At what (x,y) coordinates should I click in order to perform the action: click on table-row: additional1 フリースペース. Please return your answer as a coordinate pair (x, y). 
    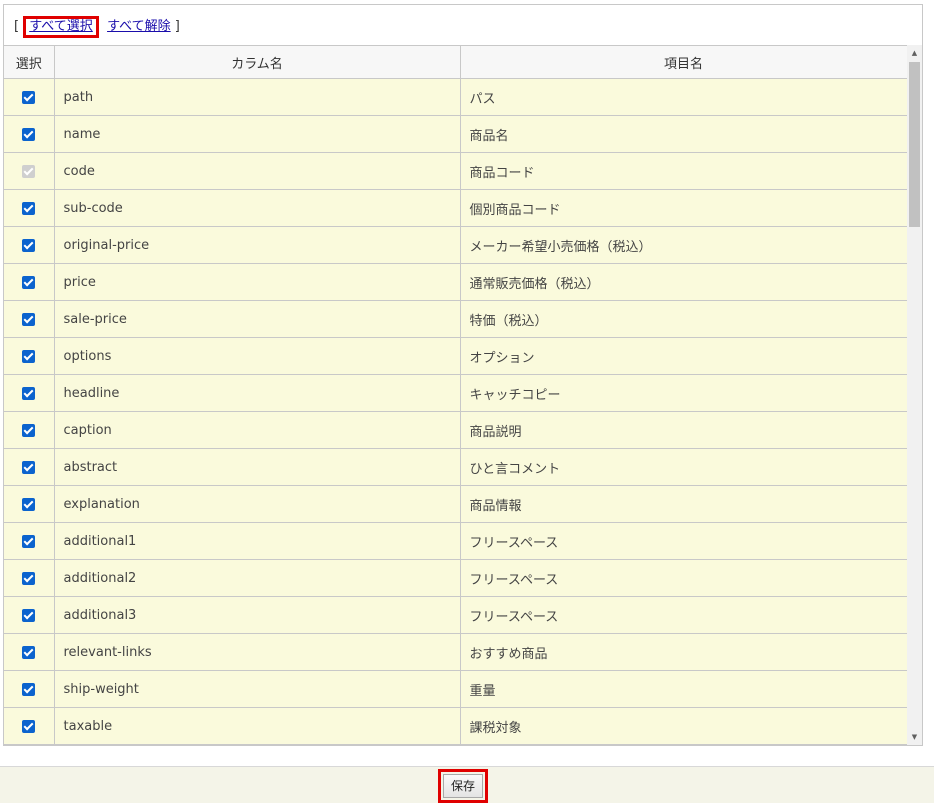
    Looking at the image, I should click on (455, 541).